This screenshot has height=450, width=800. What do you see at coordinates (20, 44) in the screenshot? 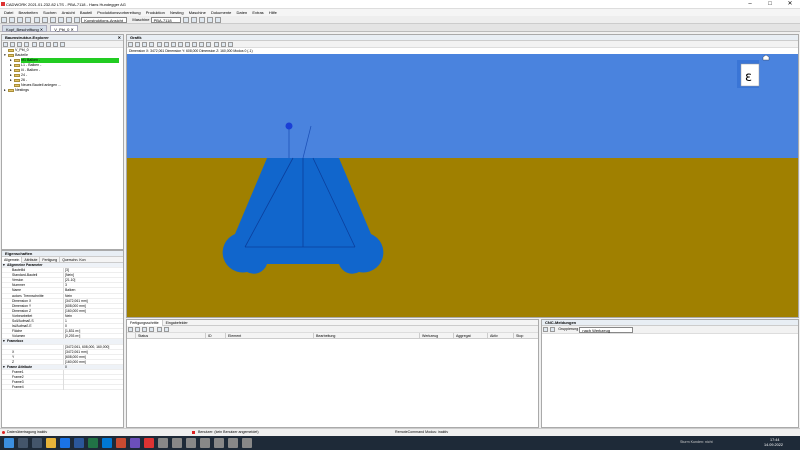
I see `add-icon` at bounding box center [20, 44].